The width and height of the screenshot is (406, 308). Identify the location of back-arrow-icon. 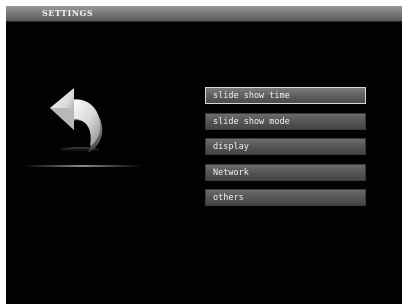
(78, 119).